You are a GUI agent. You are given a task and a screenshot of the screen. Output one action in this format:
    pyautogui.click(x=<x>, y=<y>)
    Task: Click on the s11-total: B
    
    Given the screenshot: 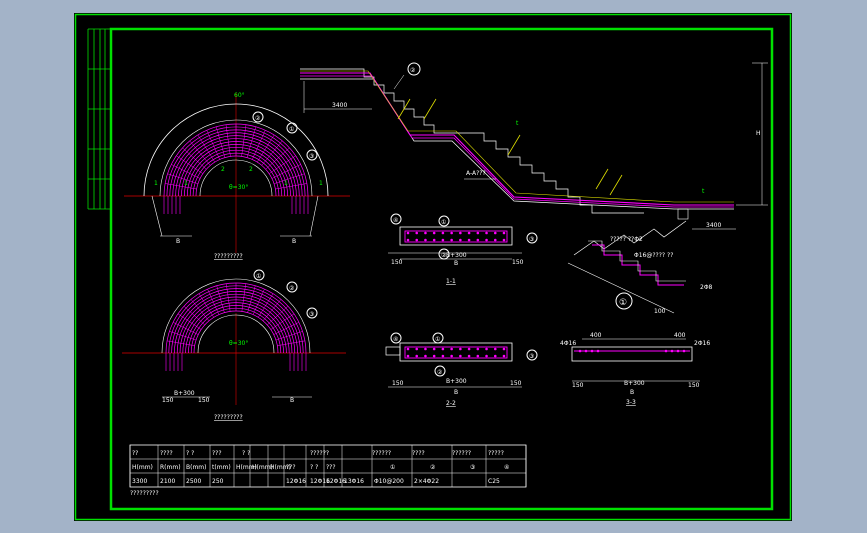 What is the action you would take?
    pyautogui.click(x=456, y=263)
    